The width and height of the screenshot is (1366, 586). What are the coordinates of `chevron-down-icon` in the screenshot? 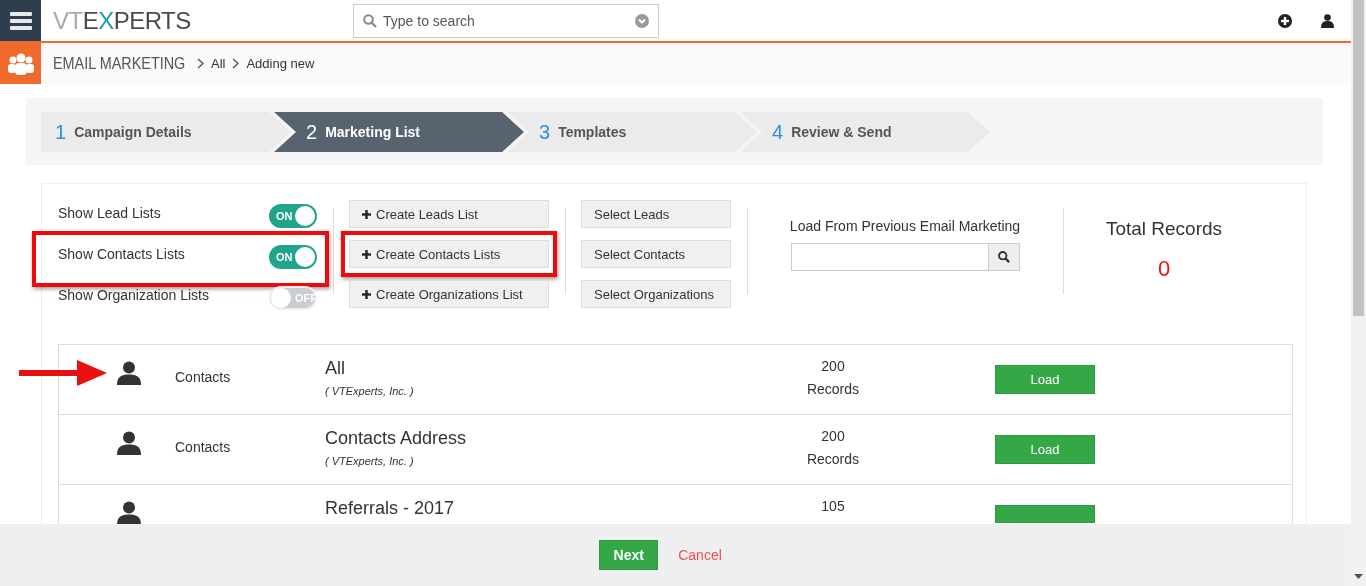 It's located at (642, 20).